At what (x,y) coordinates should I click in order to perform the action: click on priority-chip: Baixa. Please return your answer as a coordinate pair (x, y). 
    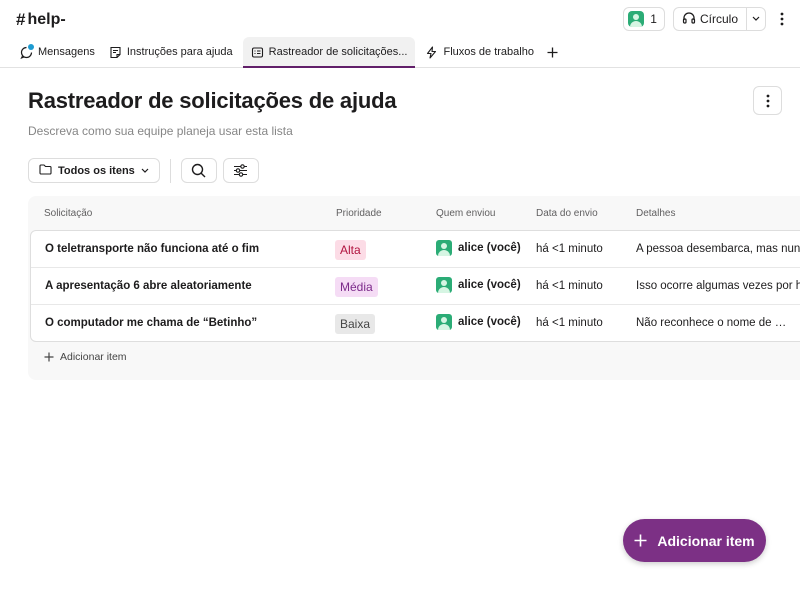
    Looking at the image, I should click on (355, 324).